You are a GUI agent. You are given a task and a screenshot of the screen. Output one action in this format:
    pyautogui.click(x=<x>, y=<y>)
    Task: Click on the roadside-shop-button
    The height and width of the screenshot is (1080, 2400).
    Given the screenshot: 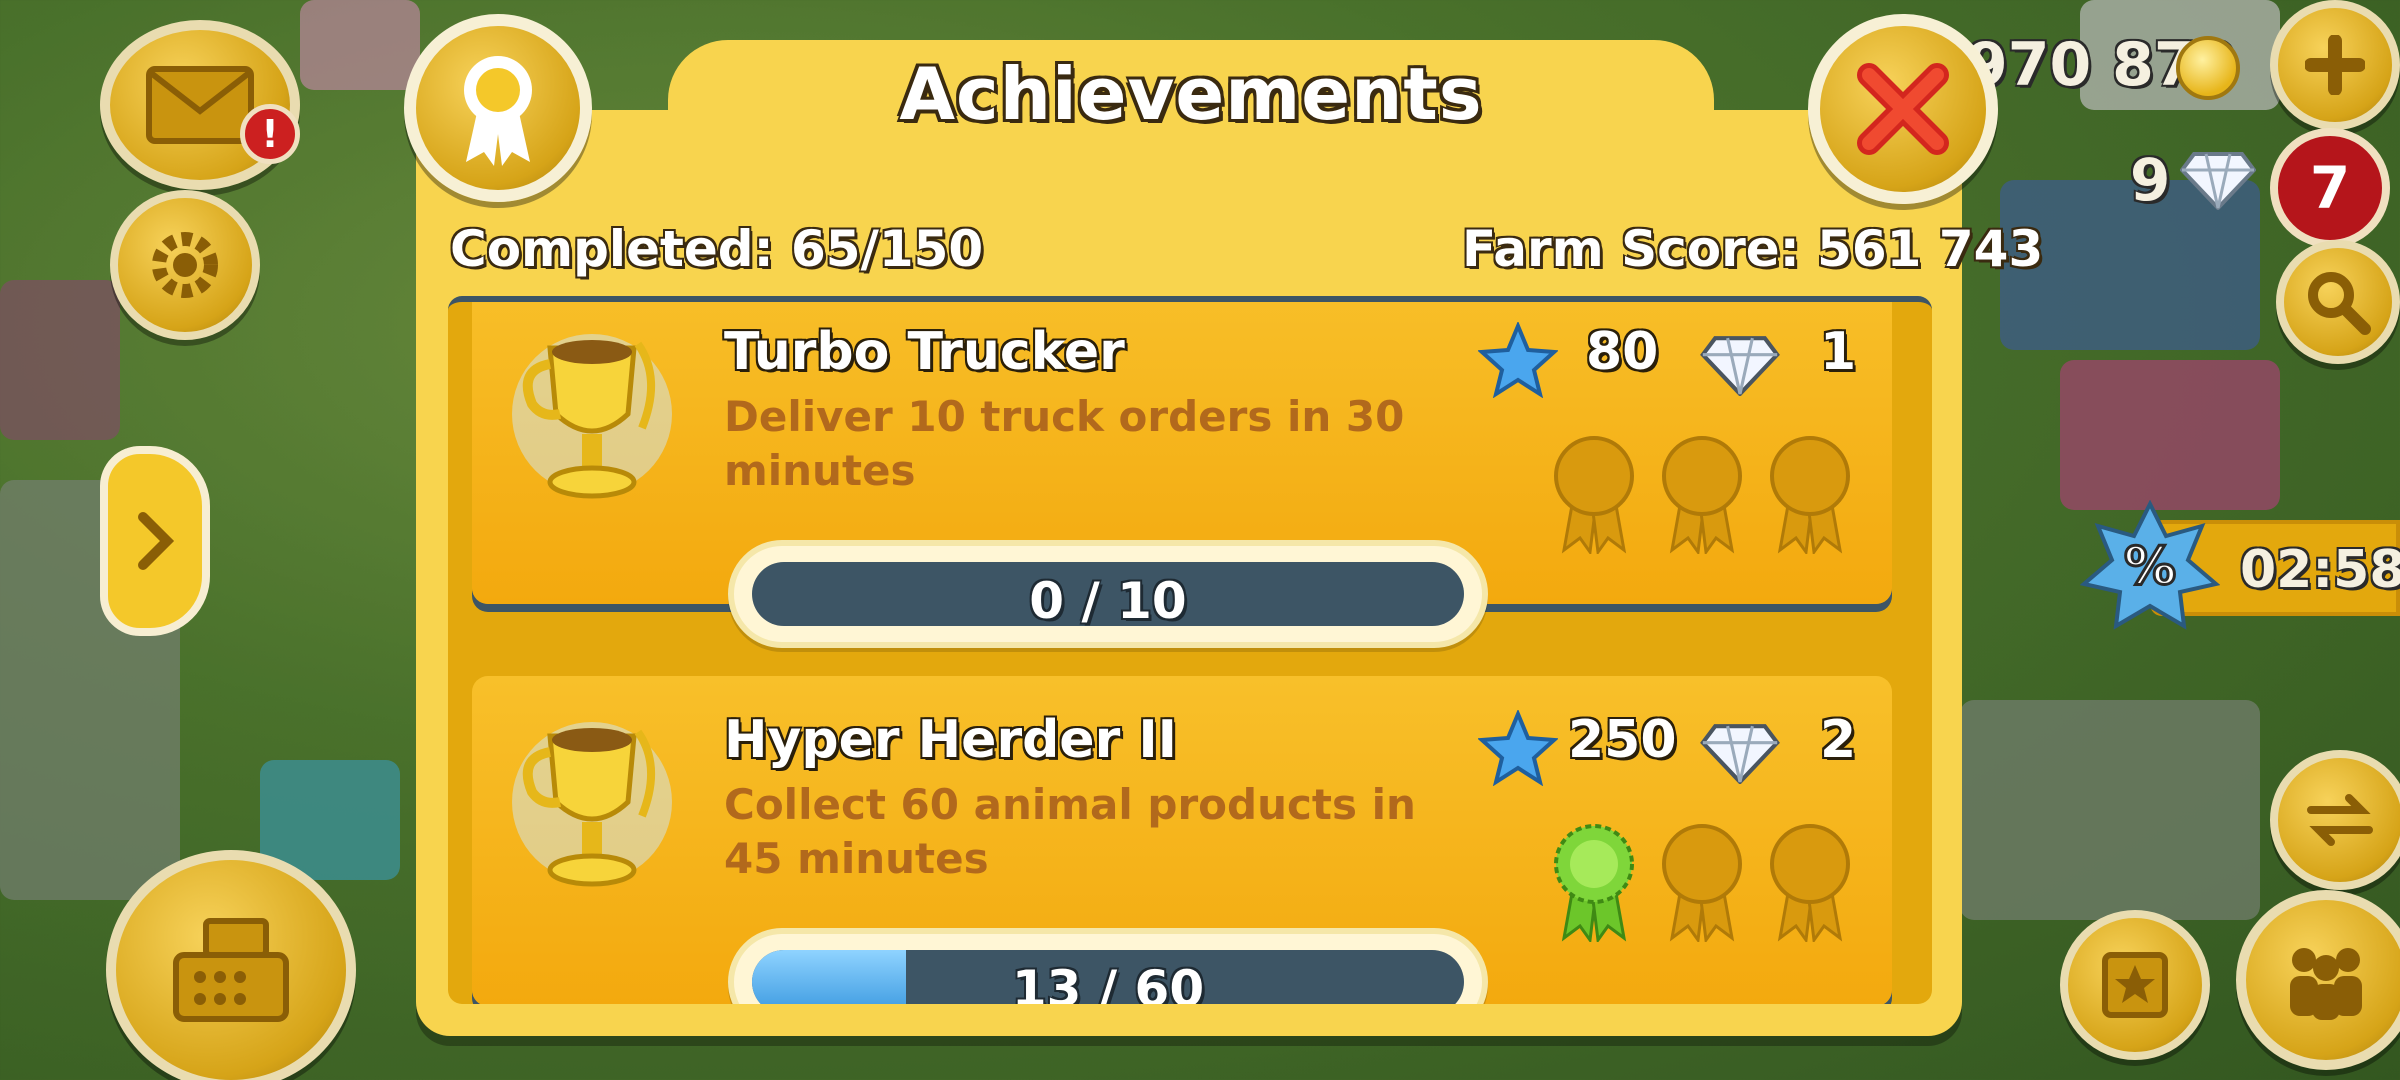 What is the action you would take?
    pyautogui.click(x=231, y=965)
    